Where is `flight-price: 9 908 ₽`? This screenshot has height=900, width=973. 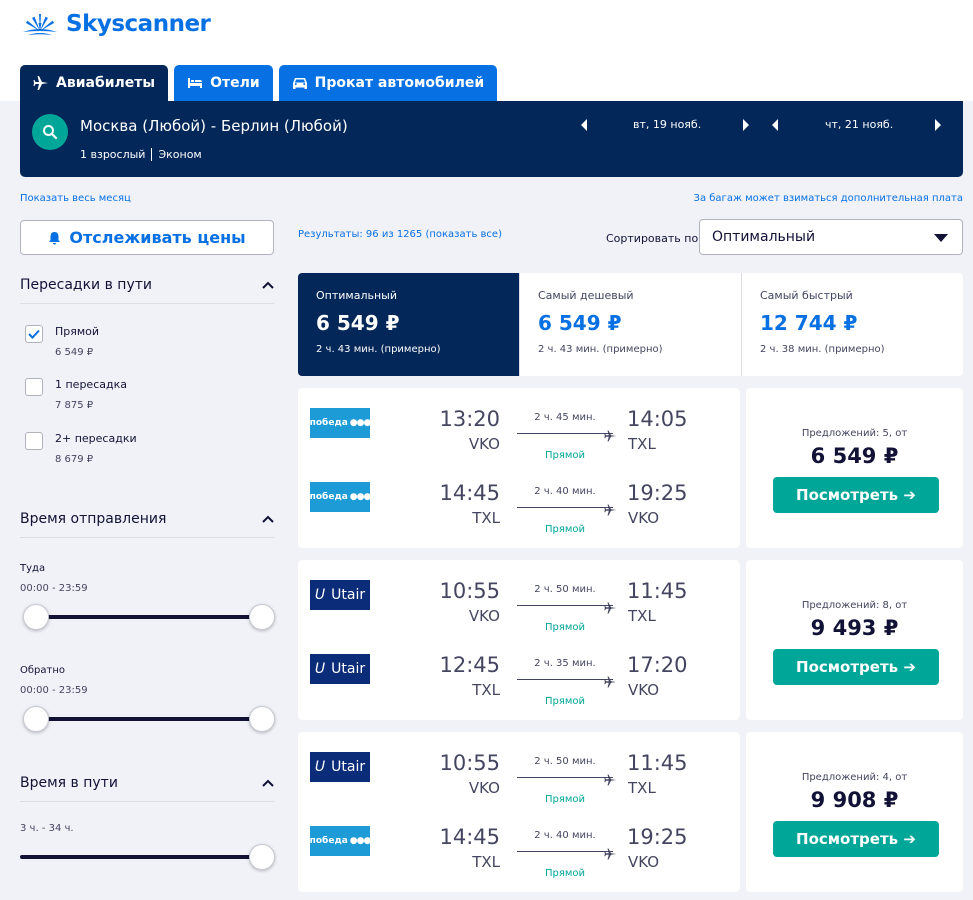 flight-price: 9 908 ₽ is located at coordinates (854, 800).